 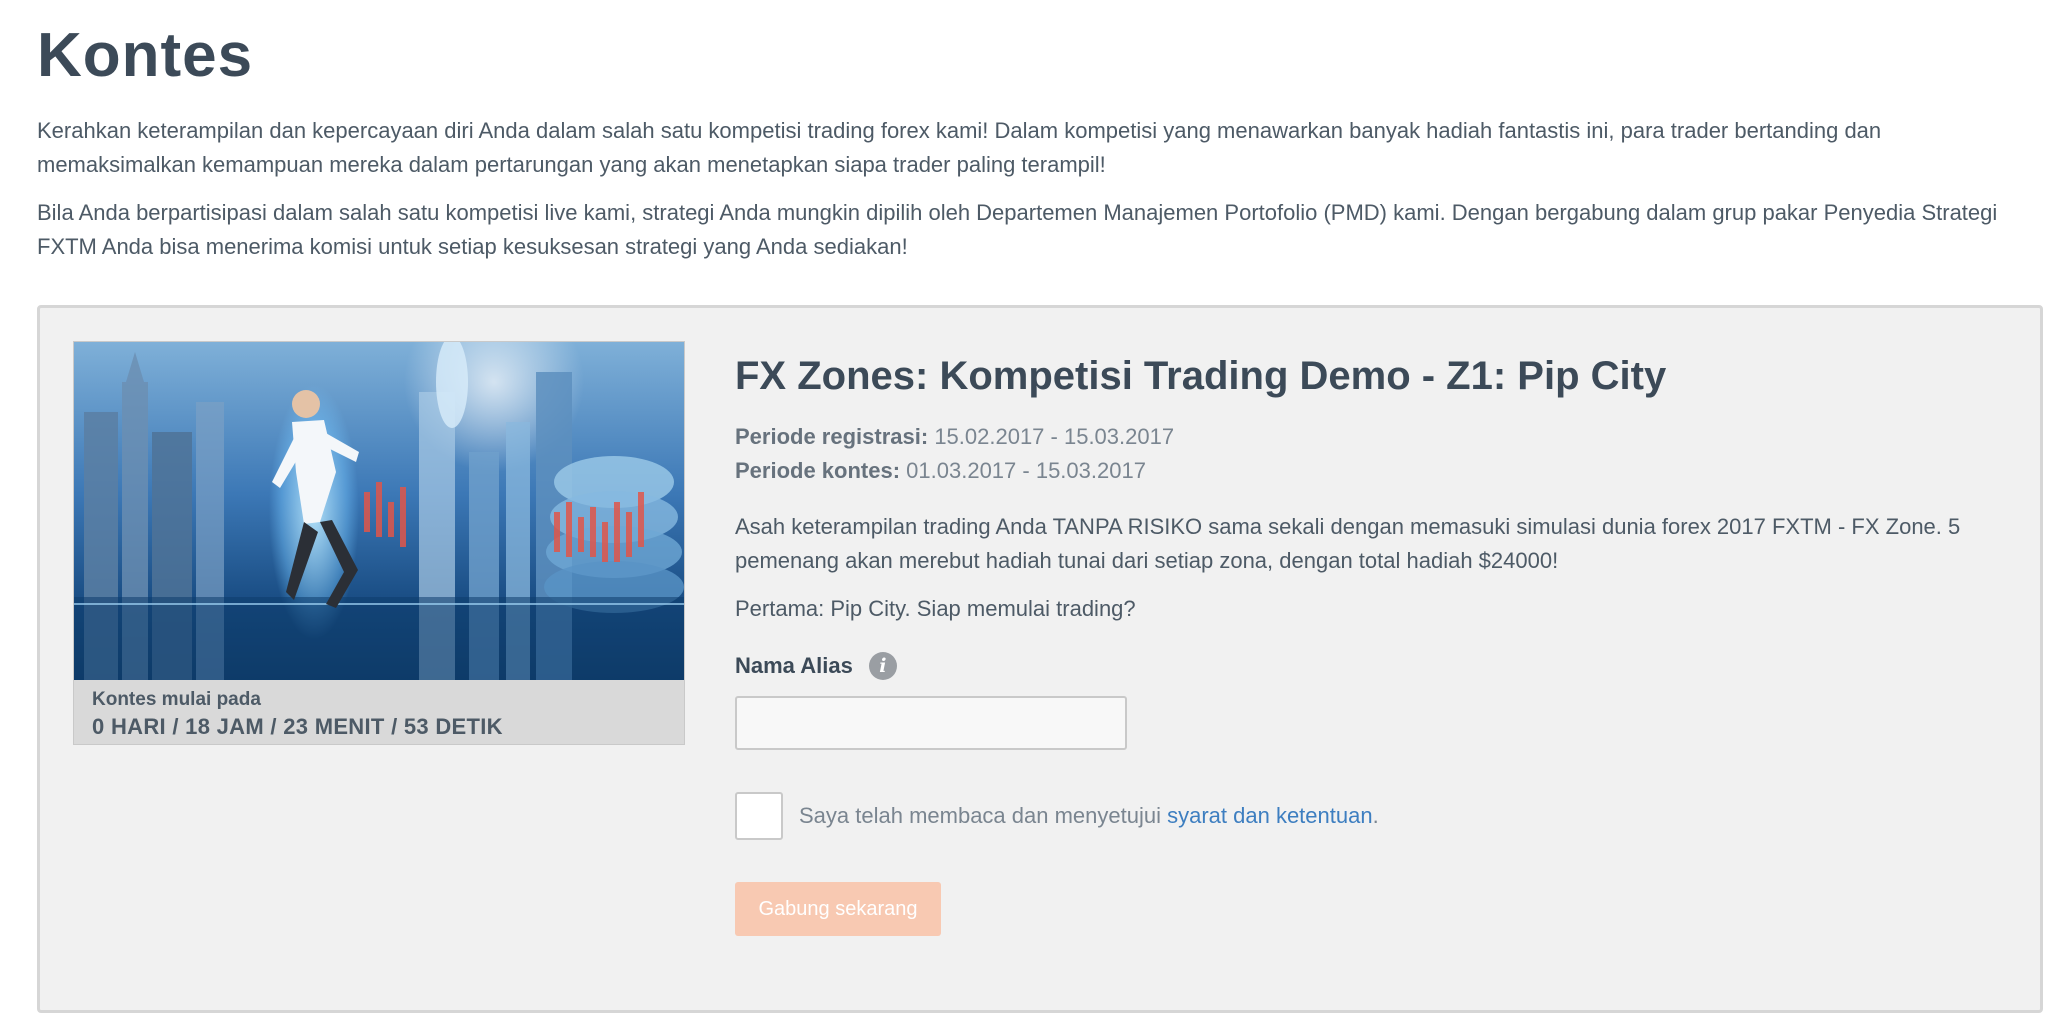 I want to click on countdown-label: Kontes mulai pada, so click(x=176, y=699).